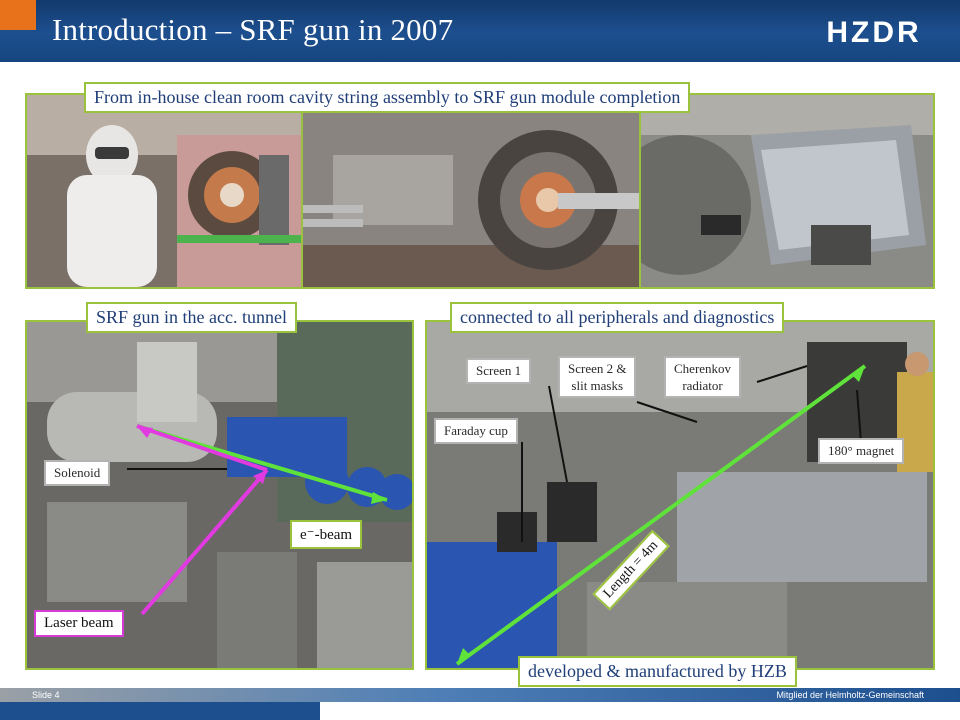 This screenshot has width=960, height=720. Describe the element at coordinates (79, 623) in the screenshot. I see `label-laser-beam: Laser beam` at that location.